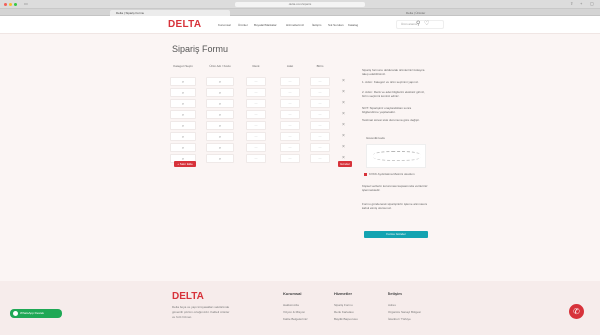 The width and height of the screenshot is (600, 335). I want to click on nav-item-boyalar: Boyalar/Markalar, so click(265, 25).